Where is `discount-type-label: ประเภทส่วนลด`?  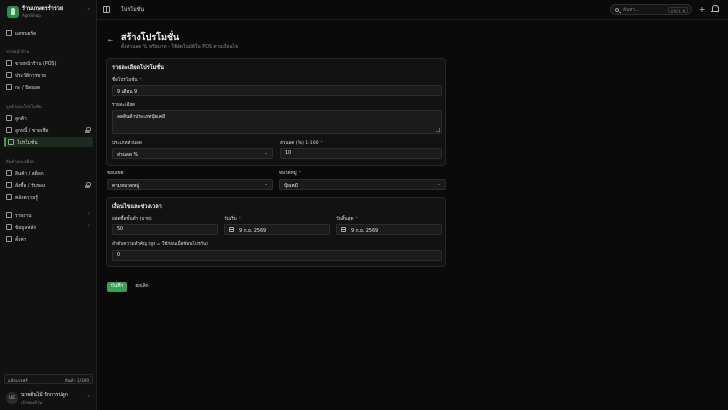
discount-type-label: ประเภทส่วนลด is located at coordinates (127, 143).